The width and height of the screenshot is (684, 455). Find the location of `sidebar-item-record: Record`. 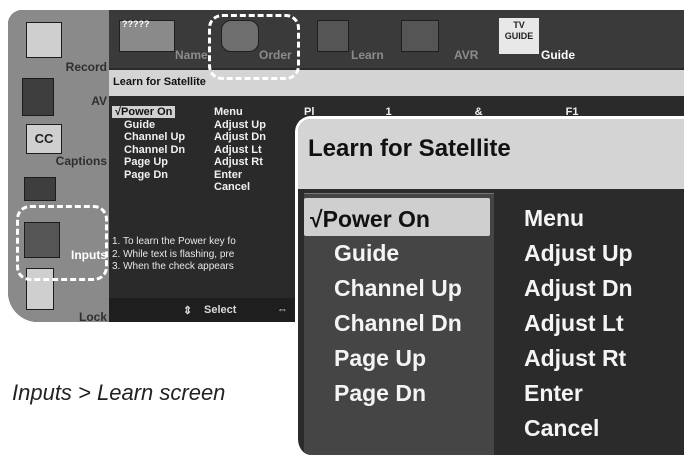

sidebar-item-record: Record is located at coordinates (58, 47).